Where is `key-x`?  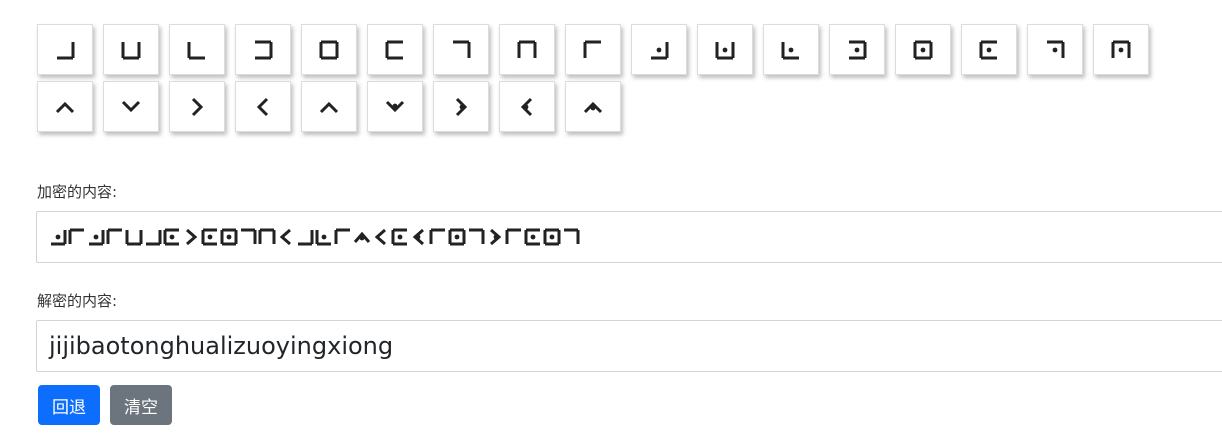 key-x is located at coordinates (461, 106).